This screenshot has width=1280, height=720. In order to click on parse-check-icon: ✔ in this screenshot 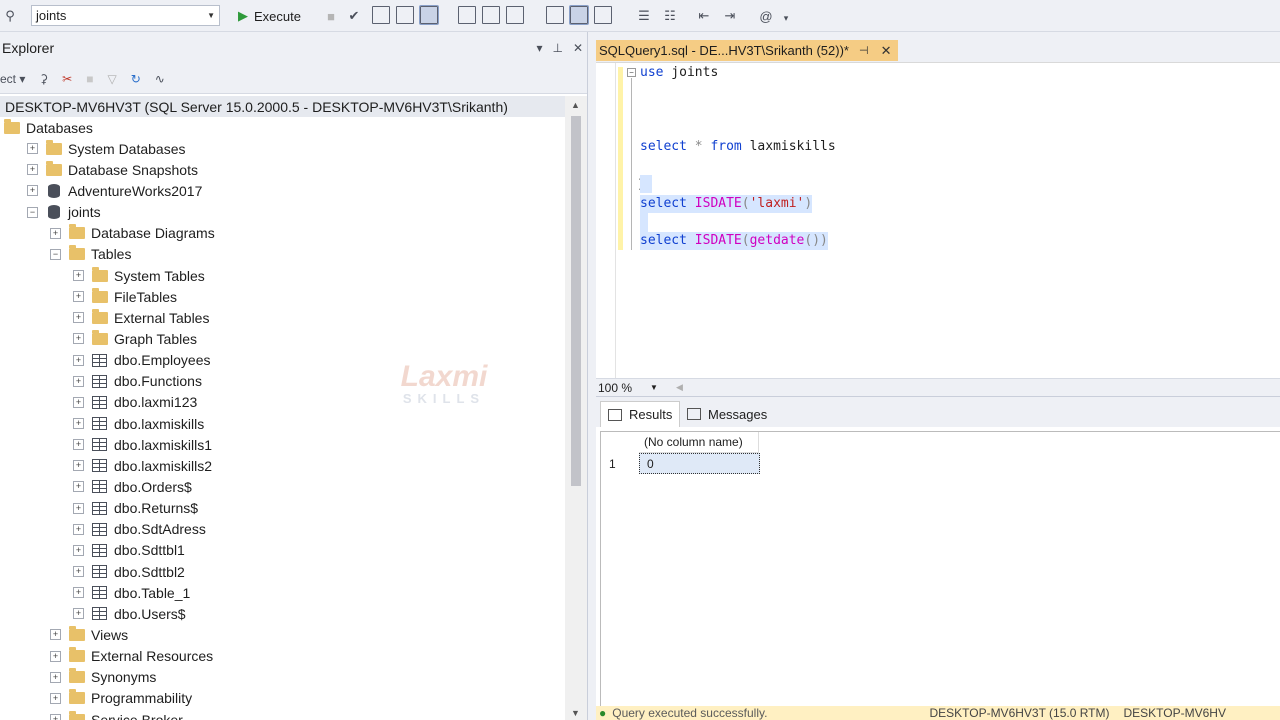, I will do `click(354, 16)`.